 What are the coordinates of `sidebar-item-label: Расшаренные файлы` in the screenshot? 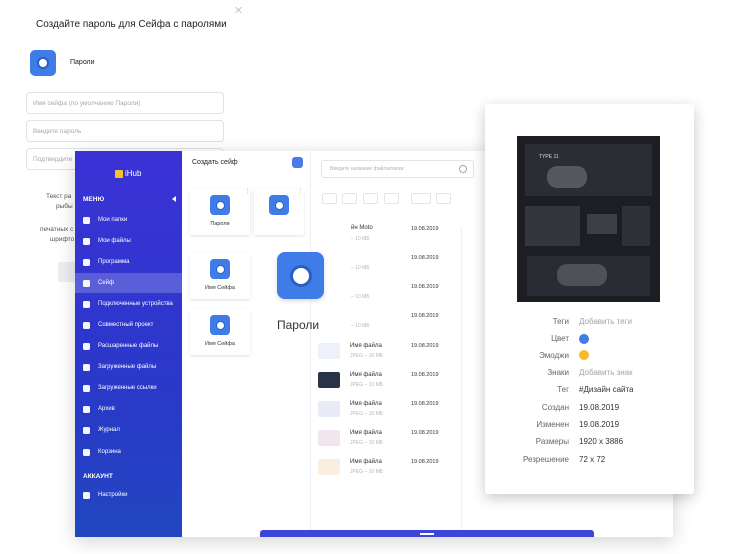 It's located at (128, 346).